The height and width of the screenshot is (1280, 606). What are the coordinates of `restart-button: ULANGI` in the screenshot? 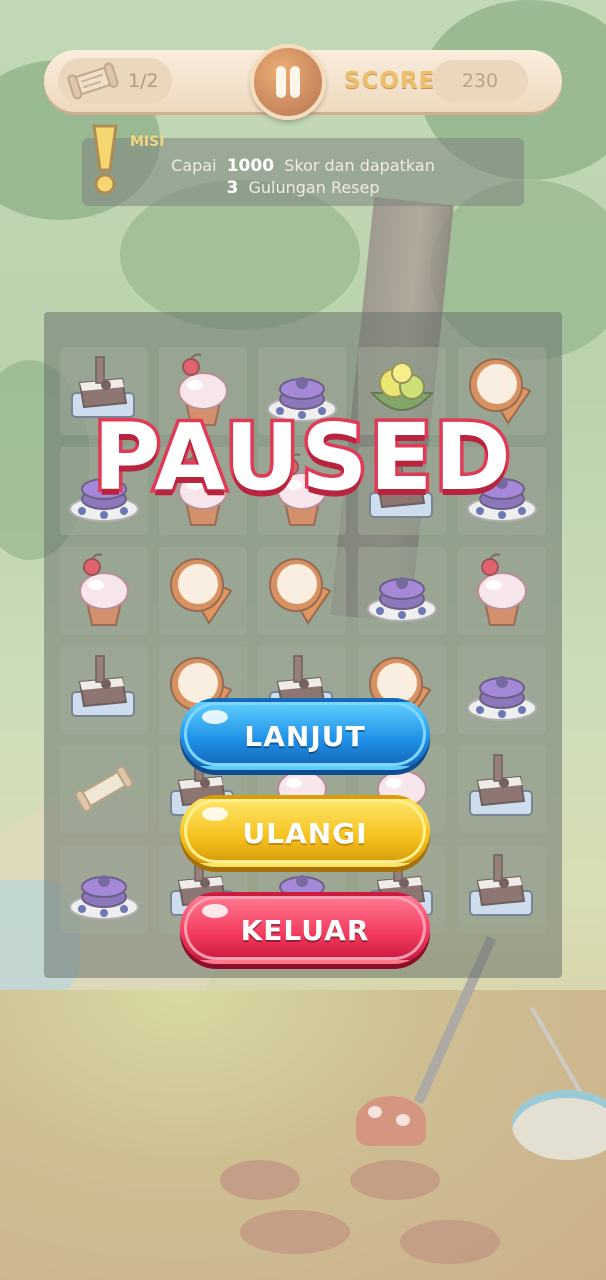 It's located at (305, 831).